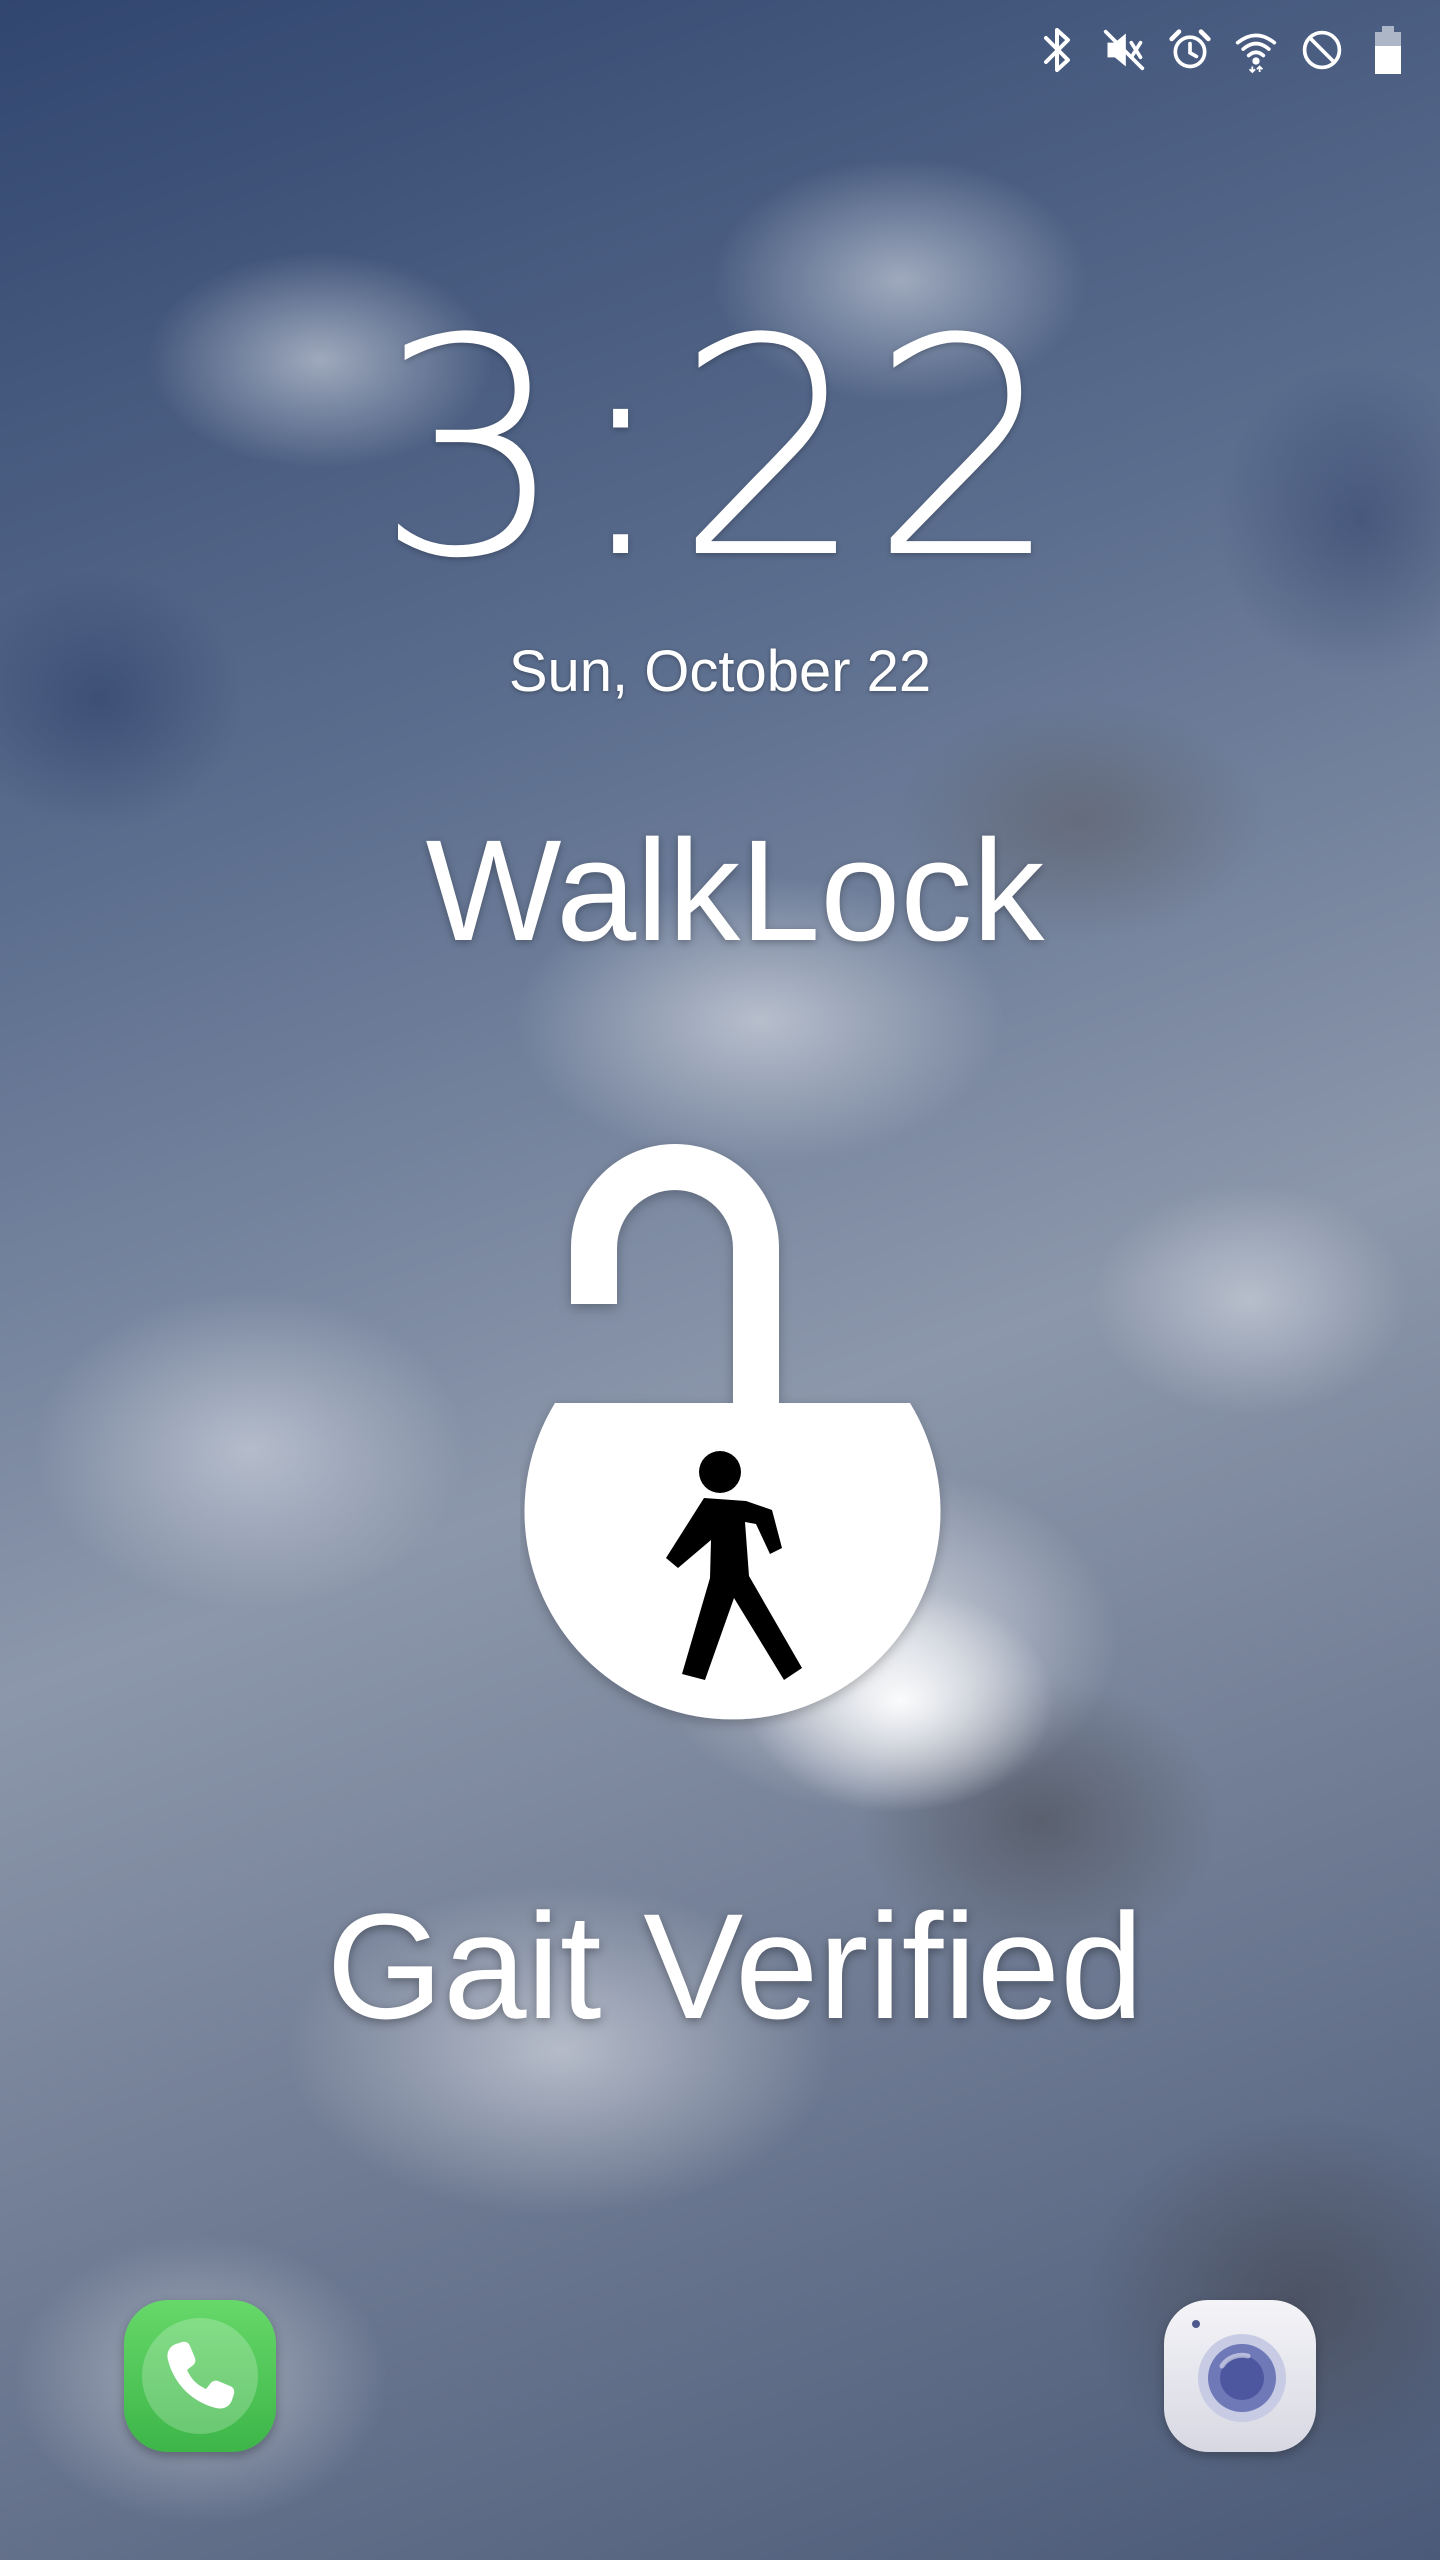  Describe the element at coordinates (735, 890) in the screenshot. I see `app-title: WalkLock` at that location.